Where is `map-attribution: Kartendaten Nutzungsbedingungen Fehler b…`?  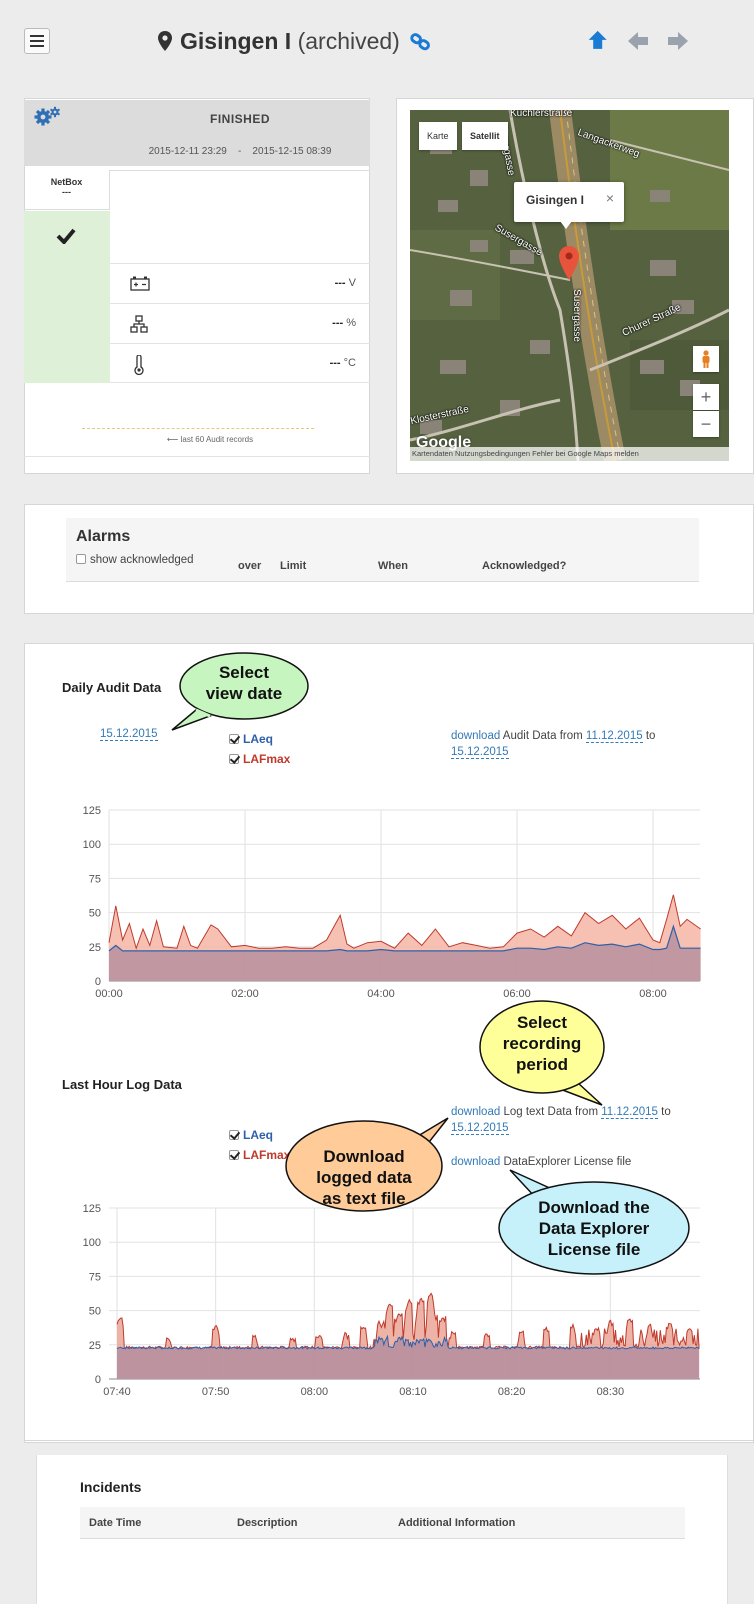
map-attribution: Kartendaten Nutzungsbedingungen Fehler b… is located at coordinates (569, 454).